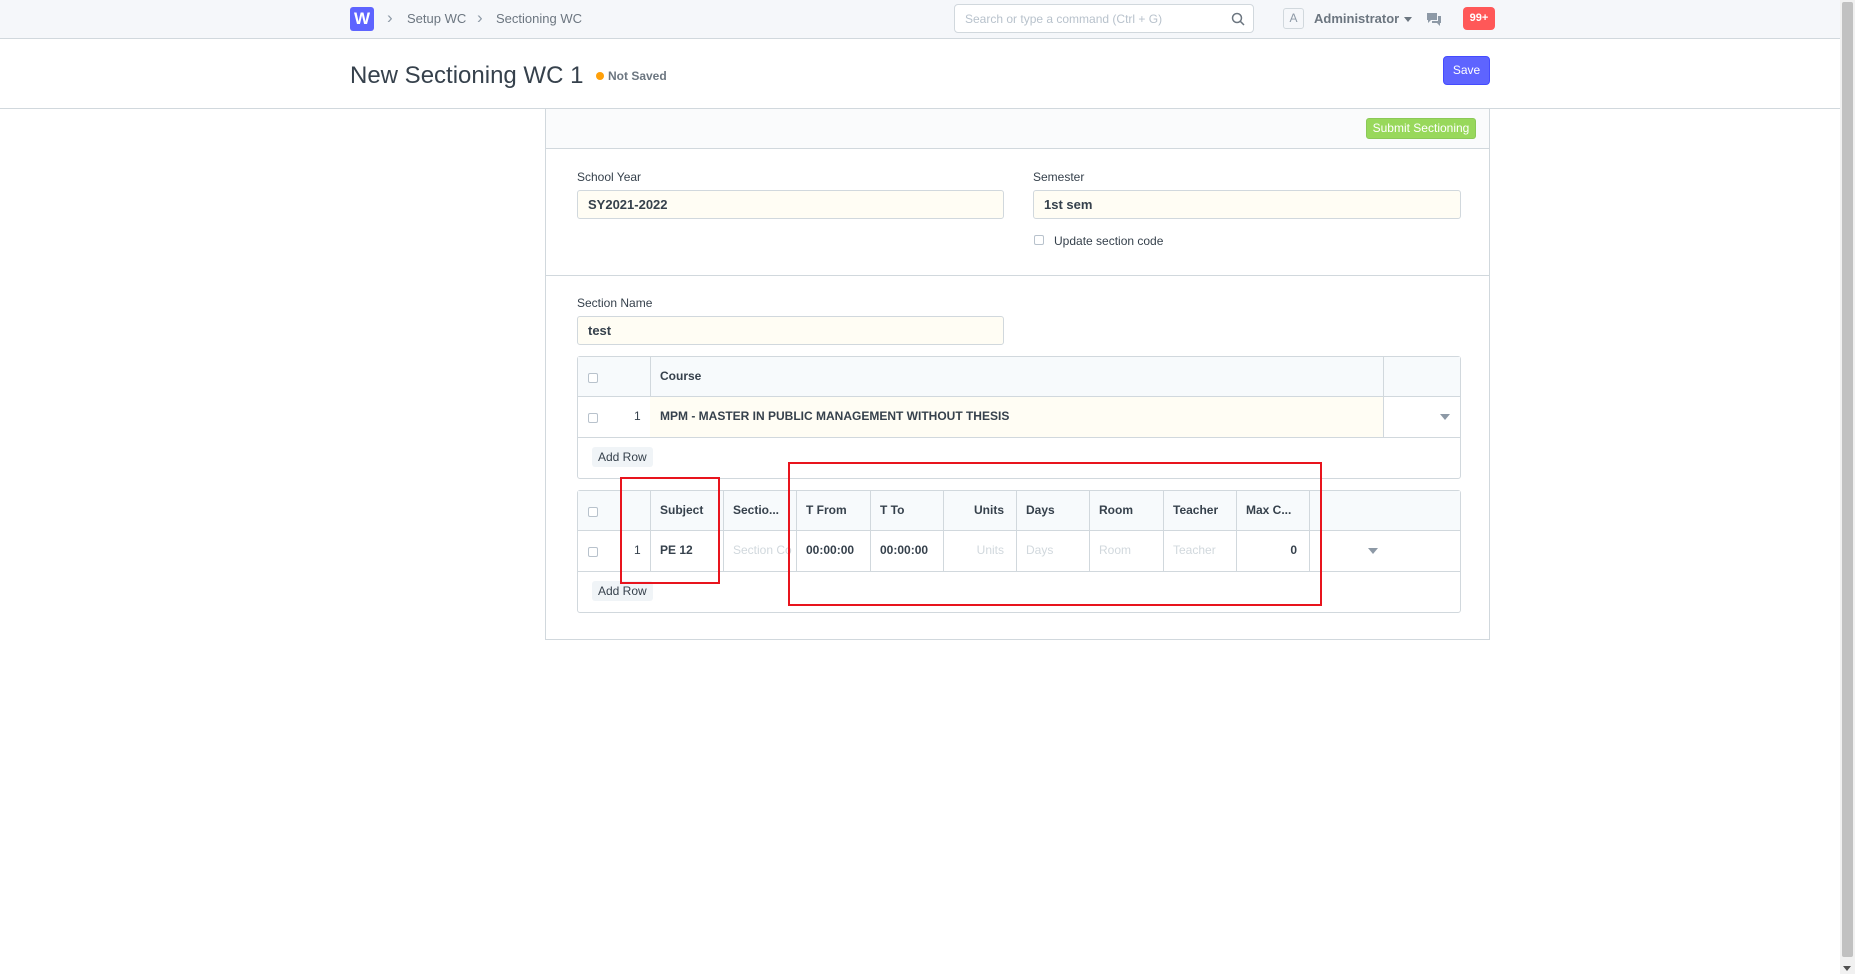 This screenshot has width=1855, height=974. I want to click on user-name: Administrator, so click(1357, 18).